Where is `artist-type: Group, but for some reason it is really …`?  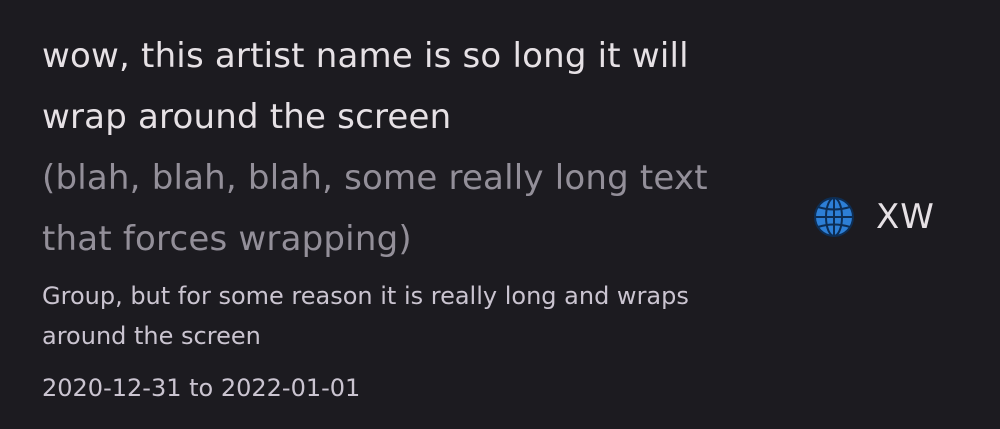 artist-type: Group, but for some reason it is really … is located at coordinates (365, 316).